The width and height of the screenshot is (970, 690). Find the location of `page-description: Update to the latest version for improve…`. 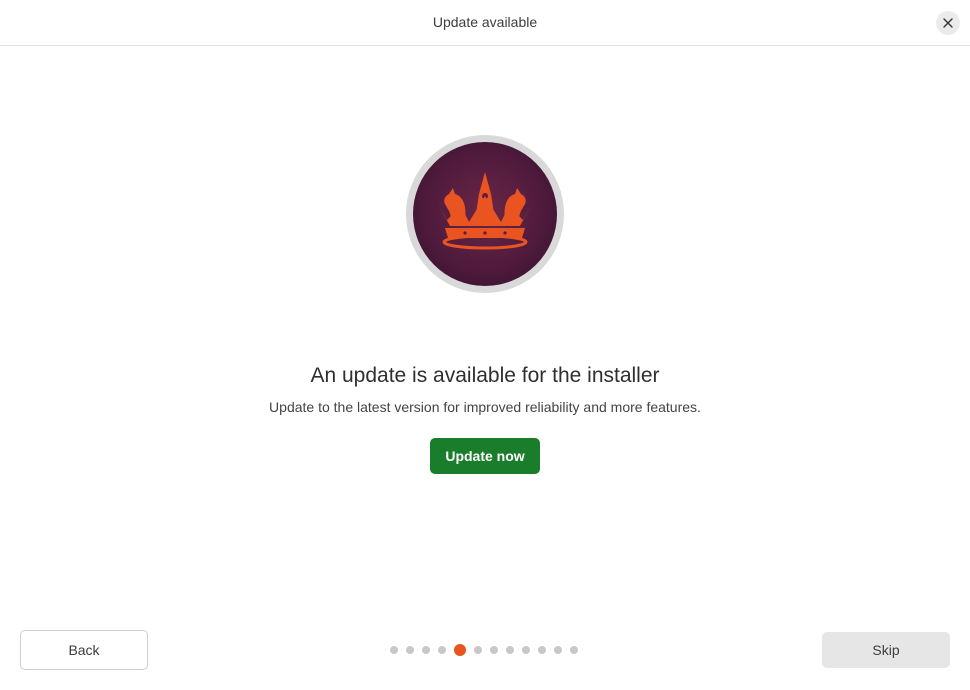

page-description: Update to the latest version for improve… is located at coordinates (485, 407).